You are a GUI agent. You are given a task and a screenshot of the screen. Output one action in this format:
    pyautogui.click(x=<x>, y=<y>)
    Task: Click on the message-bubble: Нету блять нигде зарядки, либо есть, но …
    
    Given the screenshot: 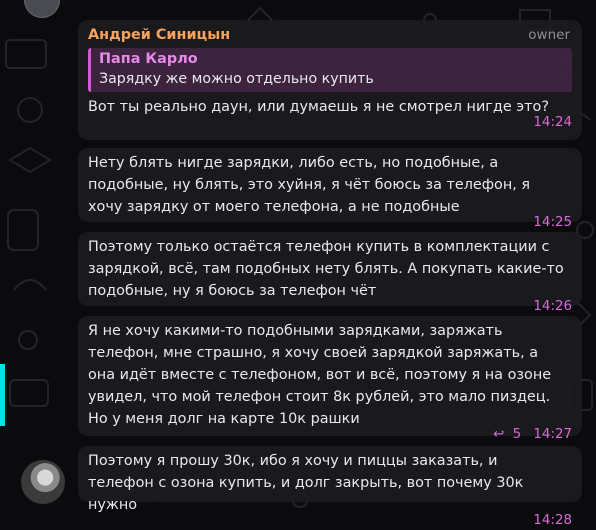 What is the action you would take?
    pyautogui.click(x=330, y=189)
    